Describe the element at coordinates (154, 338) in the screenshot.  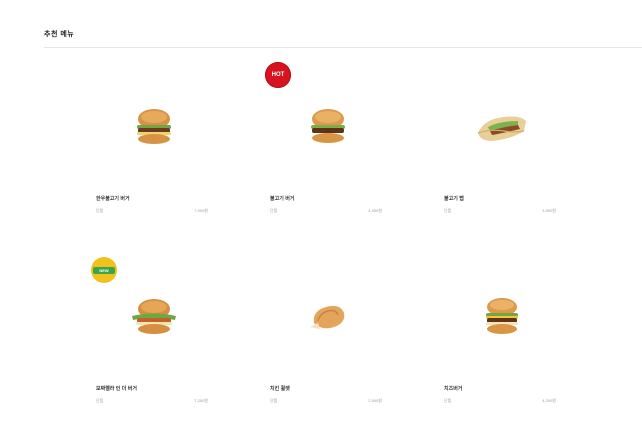
I see `menu-card: 모짜렐라 인 더 버거 단품 7,200원` at that location.